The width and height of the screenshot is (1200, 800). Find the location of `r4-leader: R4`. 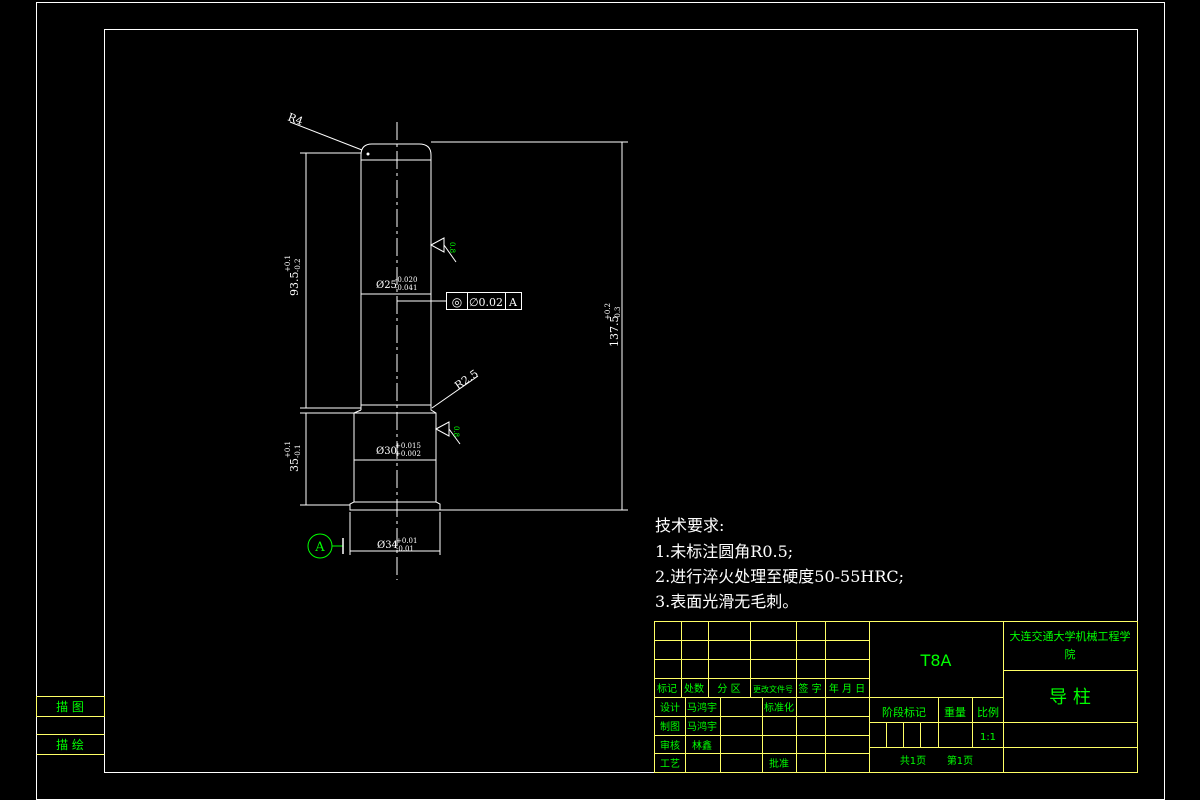

r4-leader: R4 is located at coordinates (324, 131).